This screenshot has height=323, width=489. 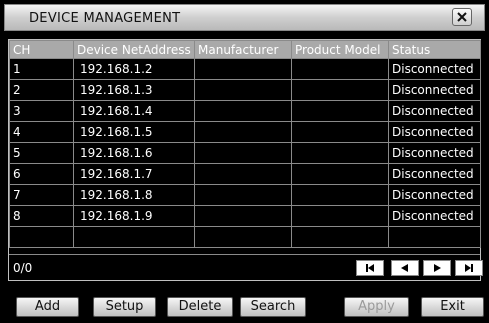 I want to click on table-row: 5 192.168.1.6 Disconnected, so click(x=245, y=153).